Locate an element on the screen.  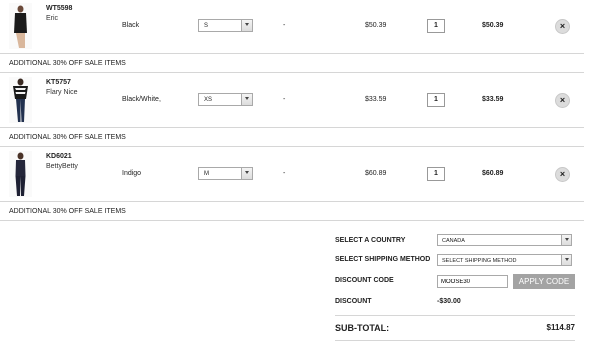
size-value: XS is located at coordinates (208, 100).